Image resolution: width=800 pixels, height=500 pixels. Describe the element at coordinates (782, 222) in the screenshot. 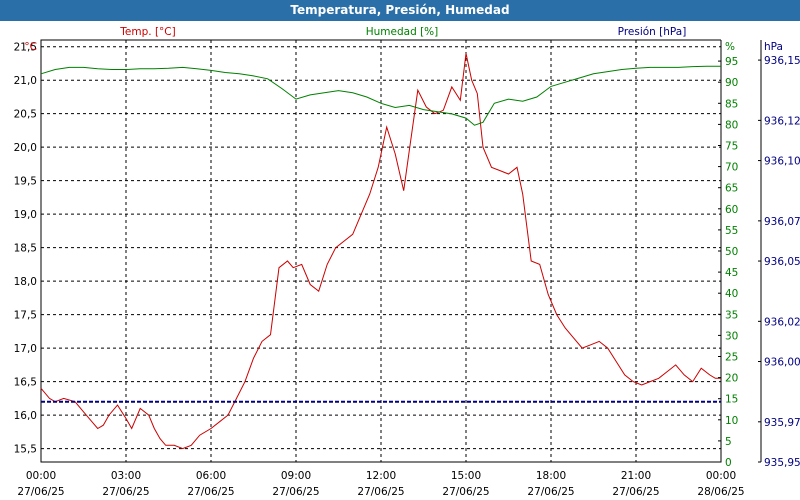

I see `pressure-tick-label: 936,07` at that location.